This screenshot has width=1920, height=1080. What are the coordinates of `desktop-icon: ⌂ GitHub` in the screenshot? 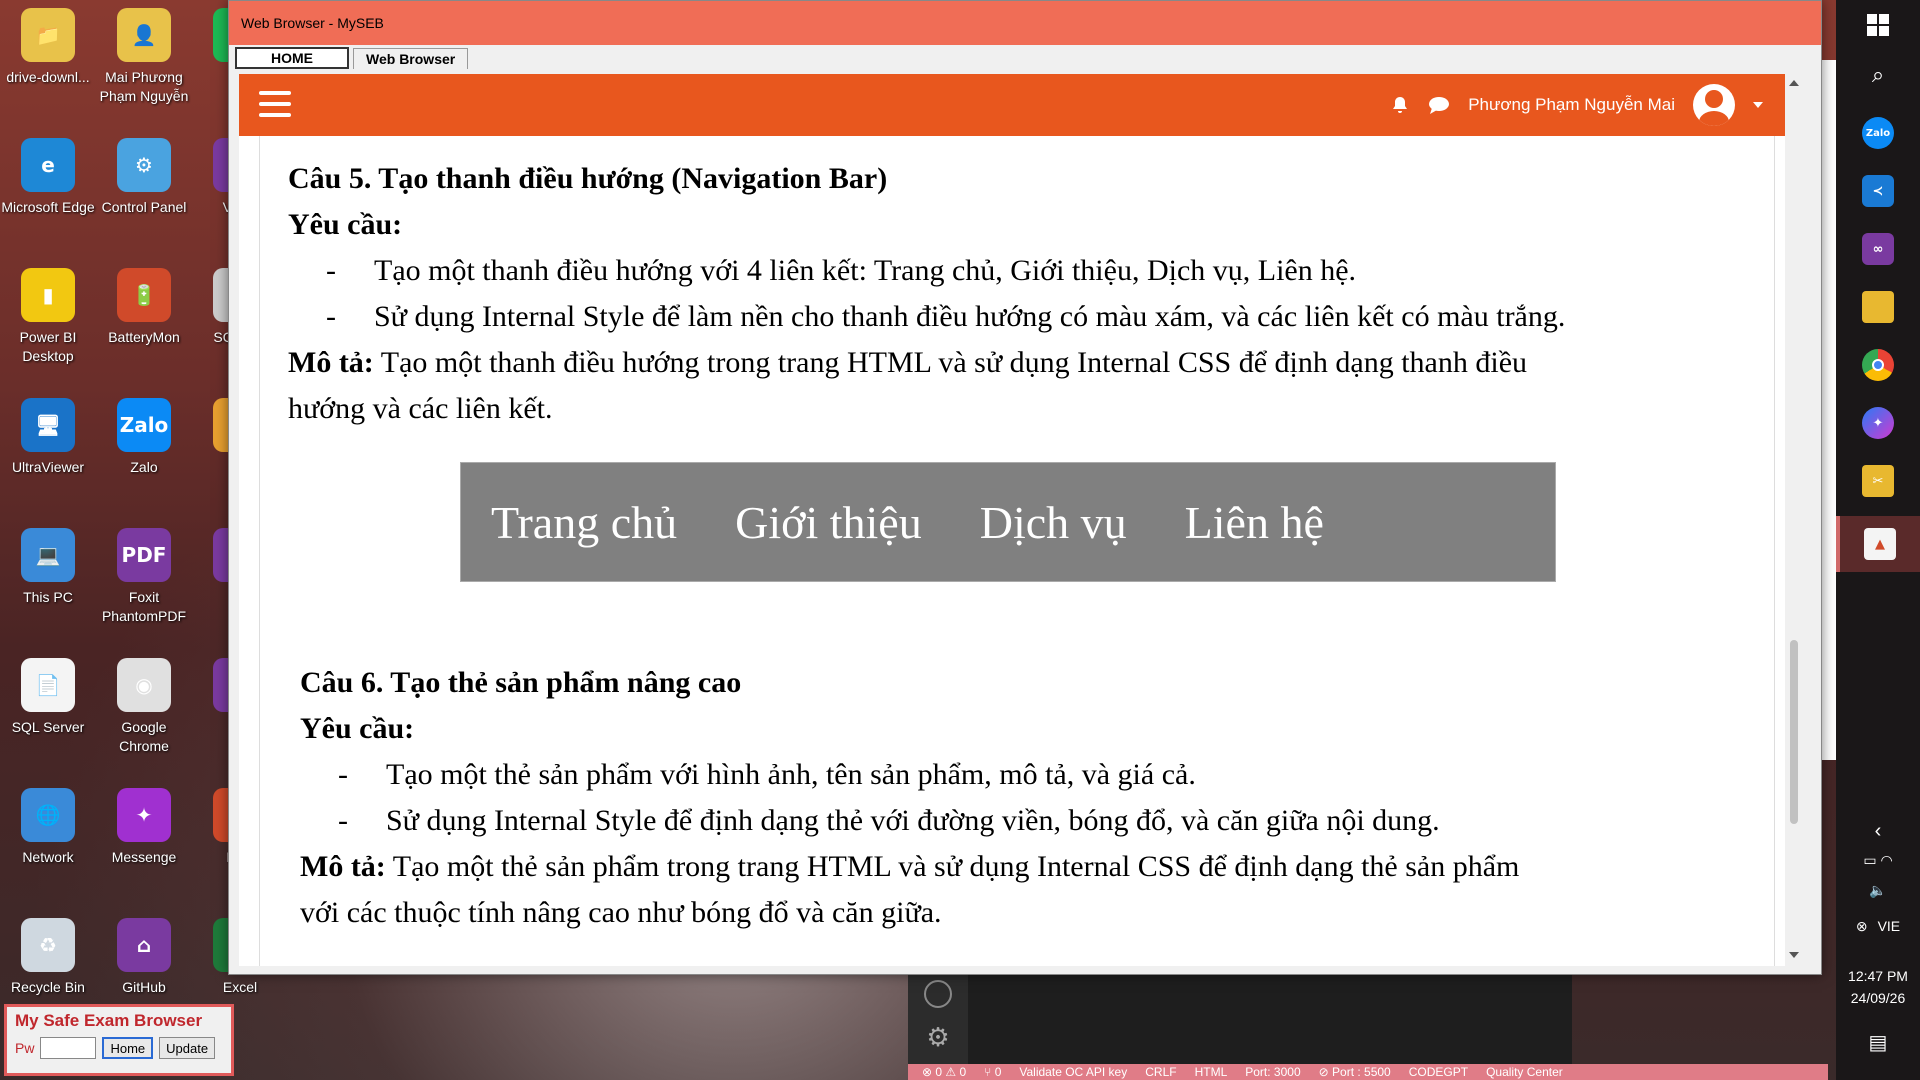 It's located at (144, 957).